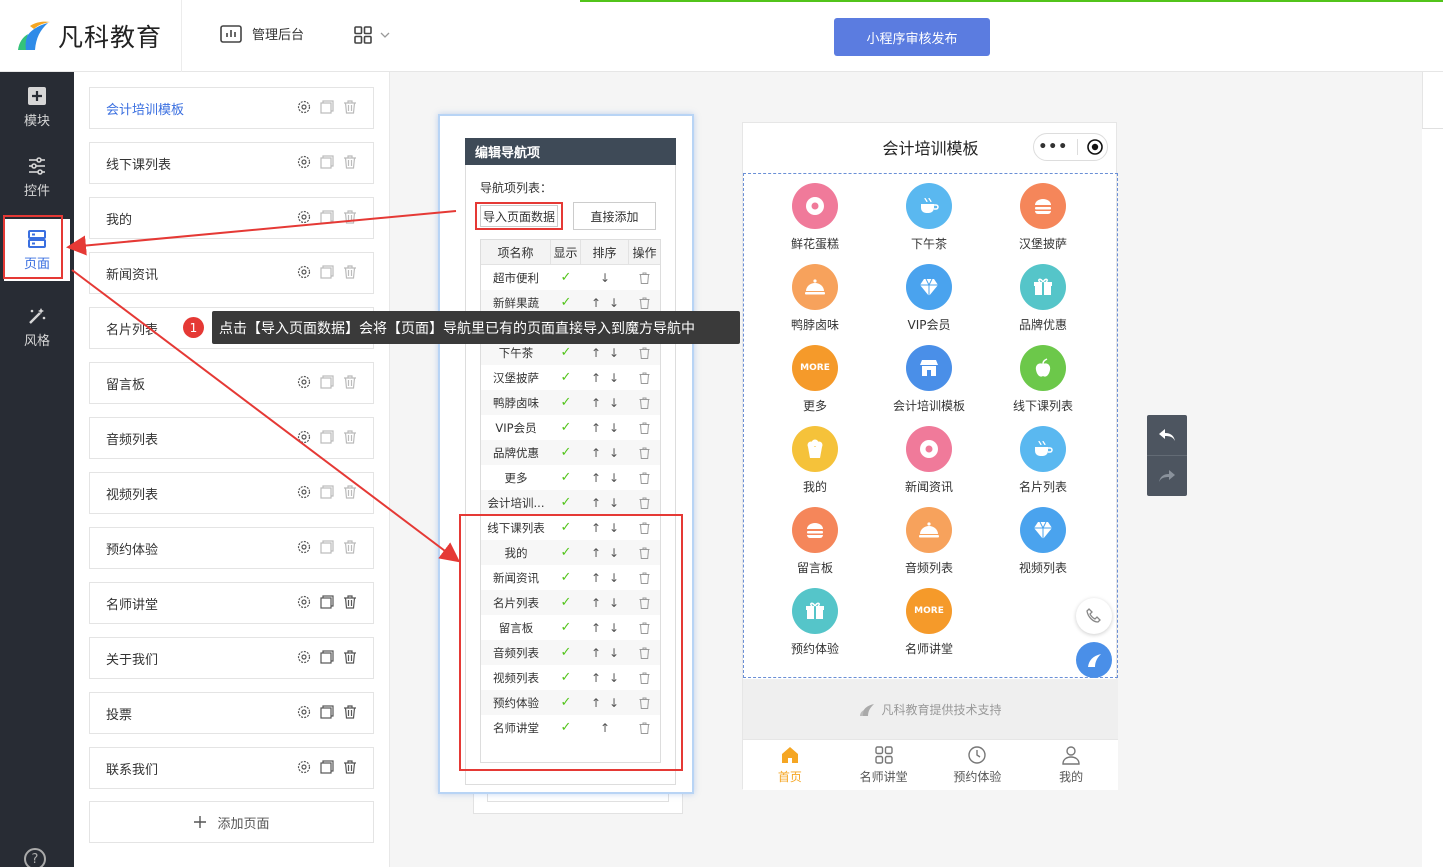  Describe the element at coordinates (614, 216) in the screenshot. I see `direct-add-button: 直接添加` at that location.